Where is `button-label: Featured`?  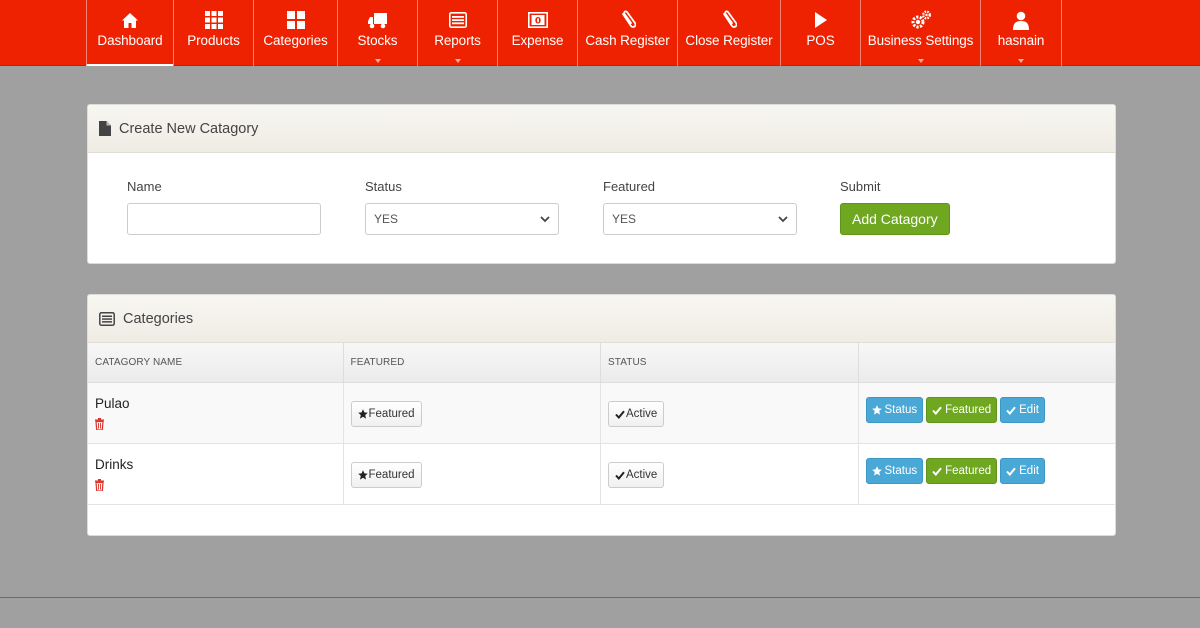 button-label: Featured is located at coordinates (968, 410).